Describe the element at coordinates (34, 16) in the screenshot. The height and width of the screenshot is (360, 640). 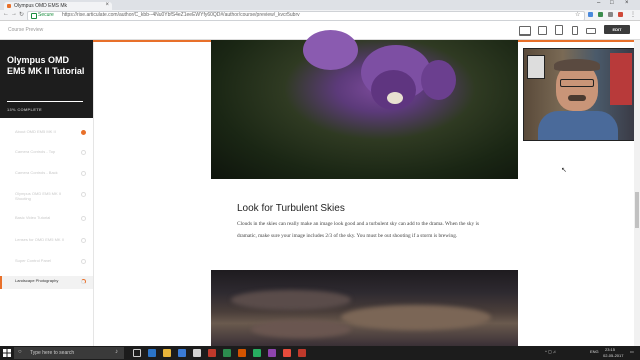
I see `lock-icon` at that location.